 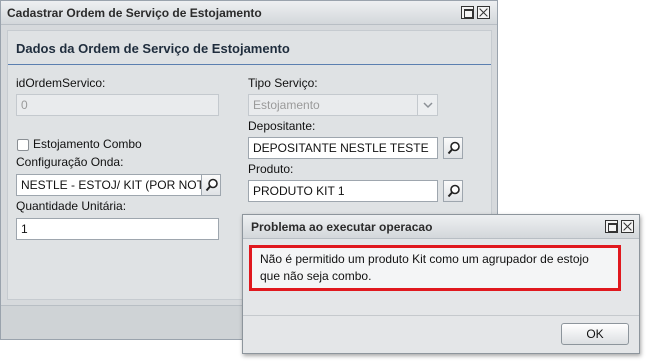 I want to click on section-divider, so click(x=249, y=64).